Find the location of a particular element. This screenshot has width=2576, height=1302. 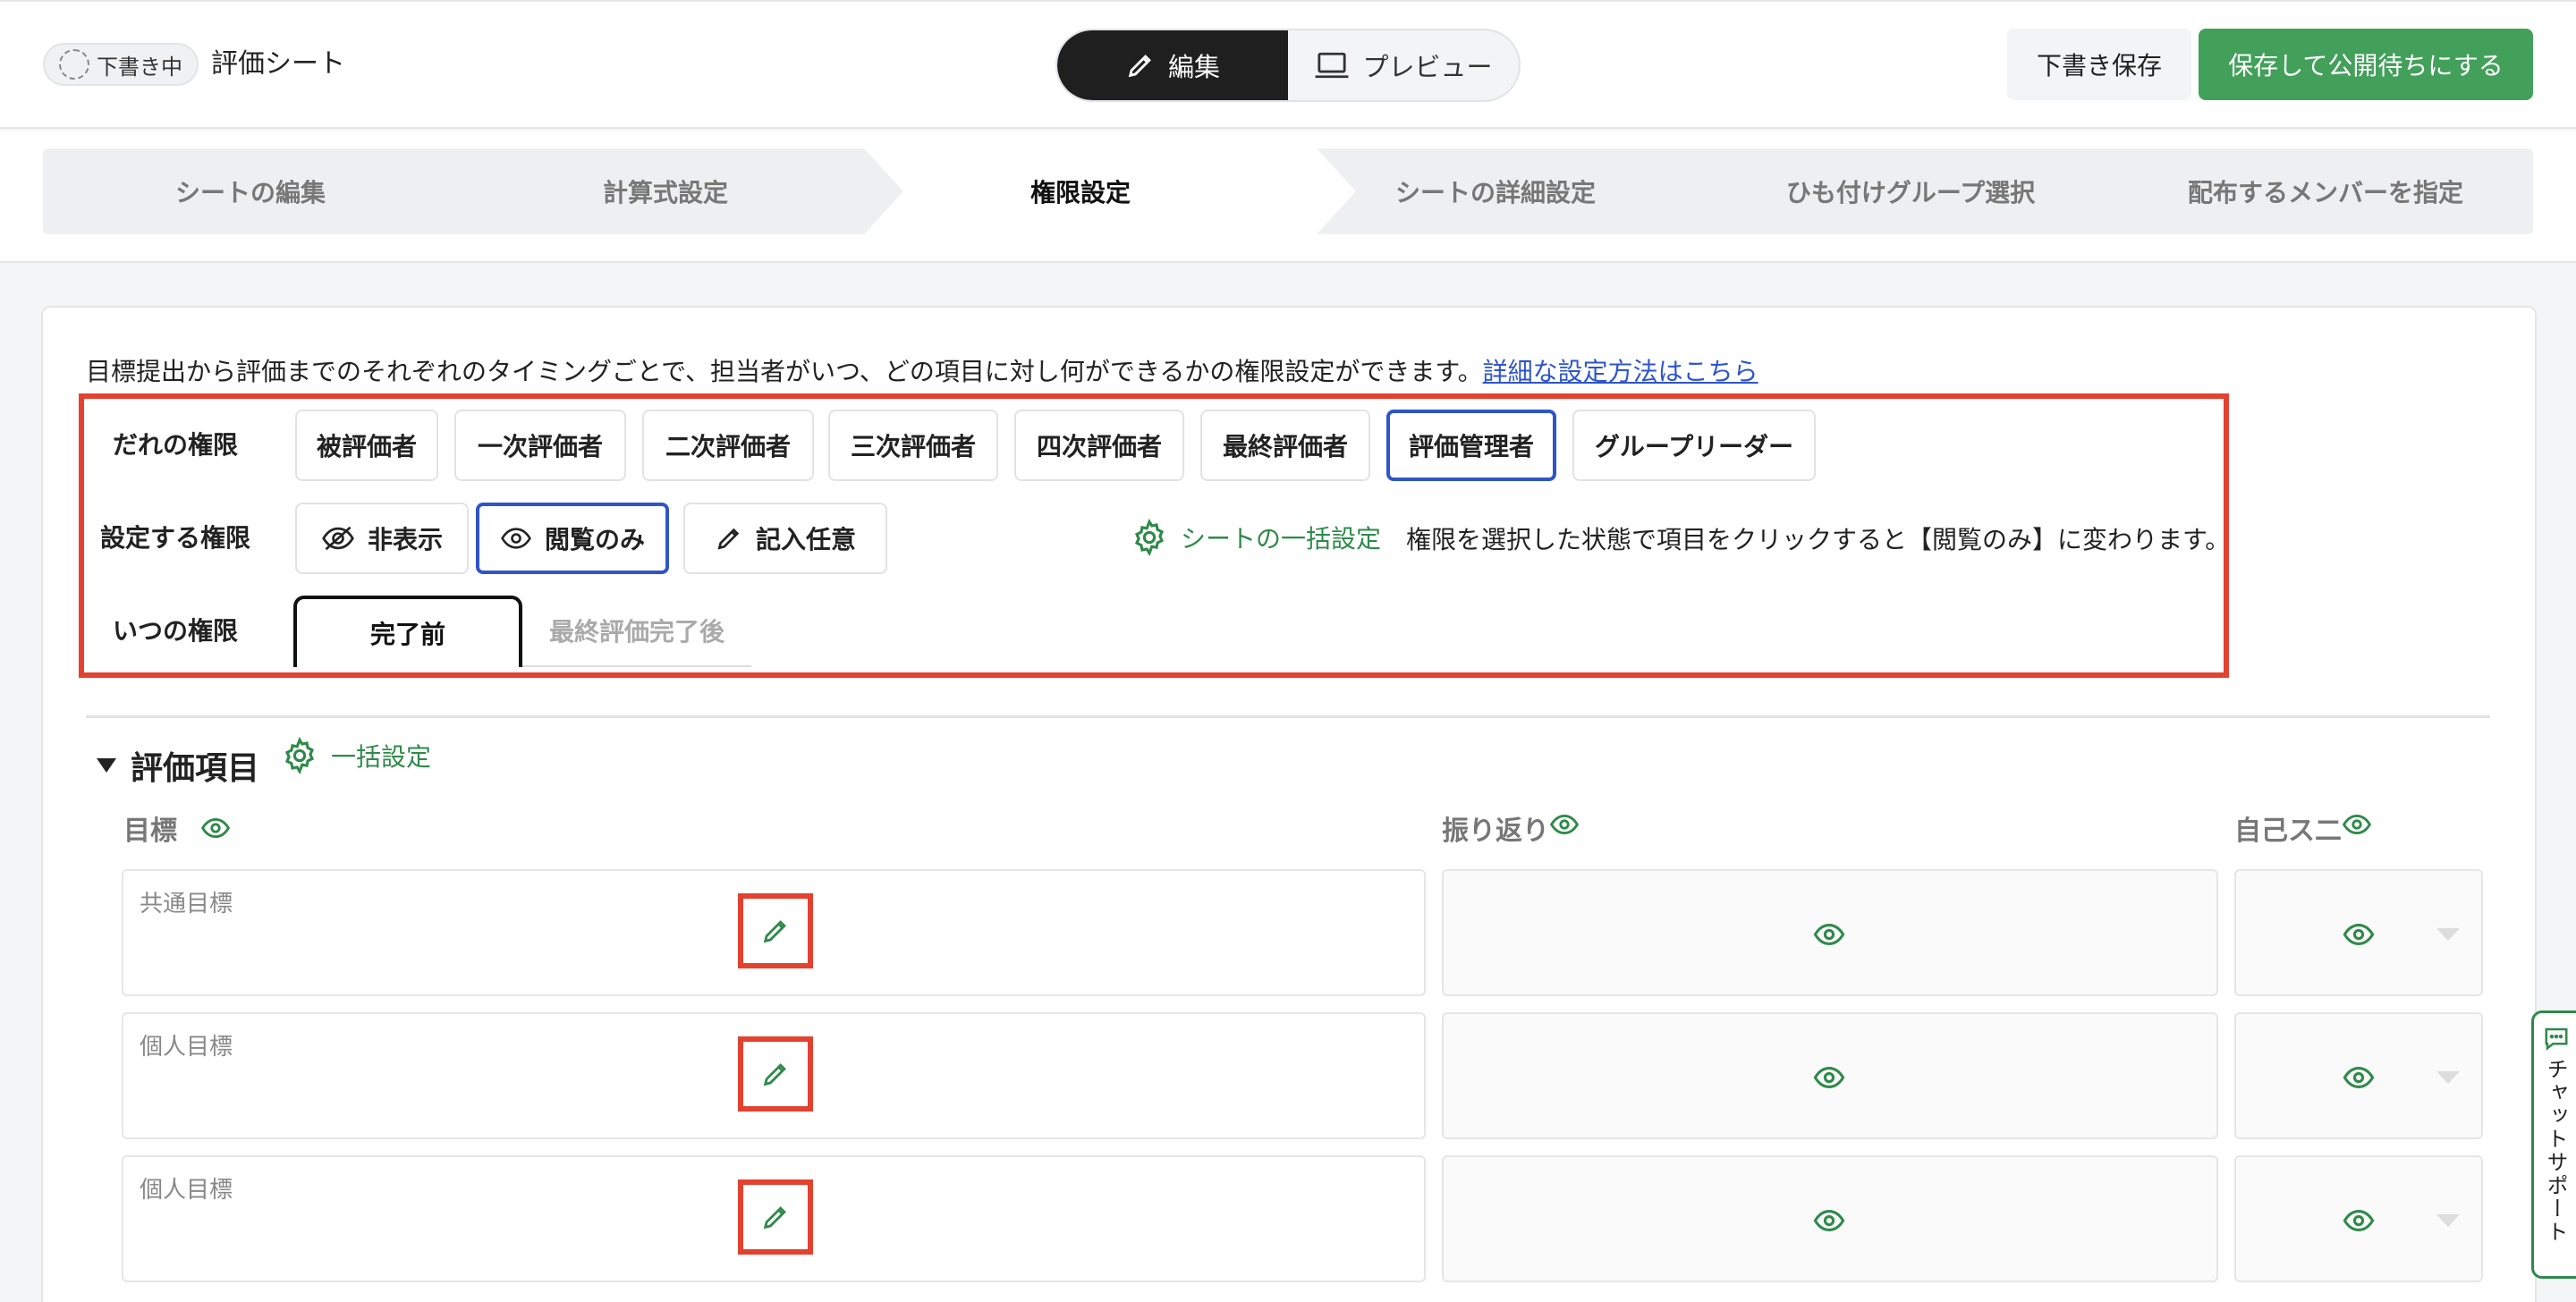

sheet-bulk-setting-link: シートの一括設定 is located at coordinates (1256, 537).